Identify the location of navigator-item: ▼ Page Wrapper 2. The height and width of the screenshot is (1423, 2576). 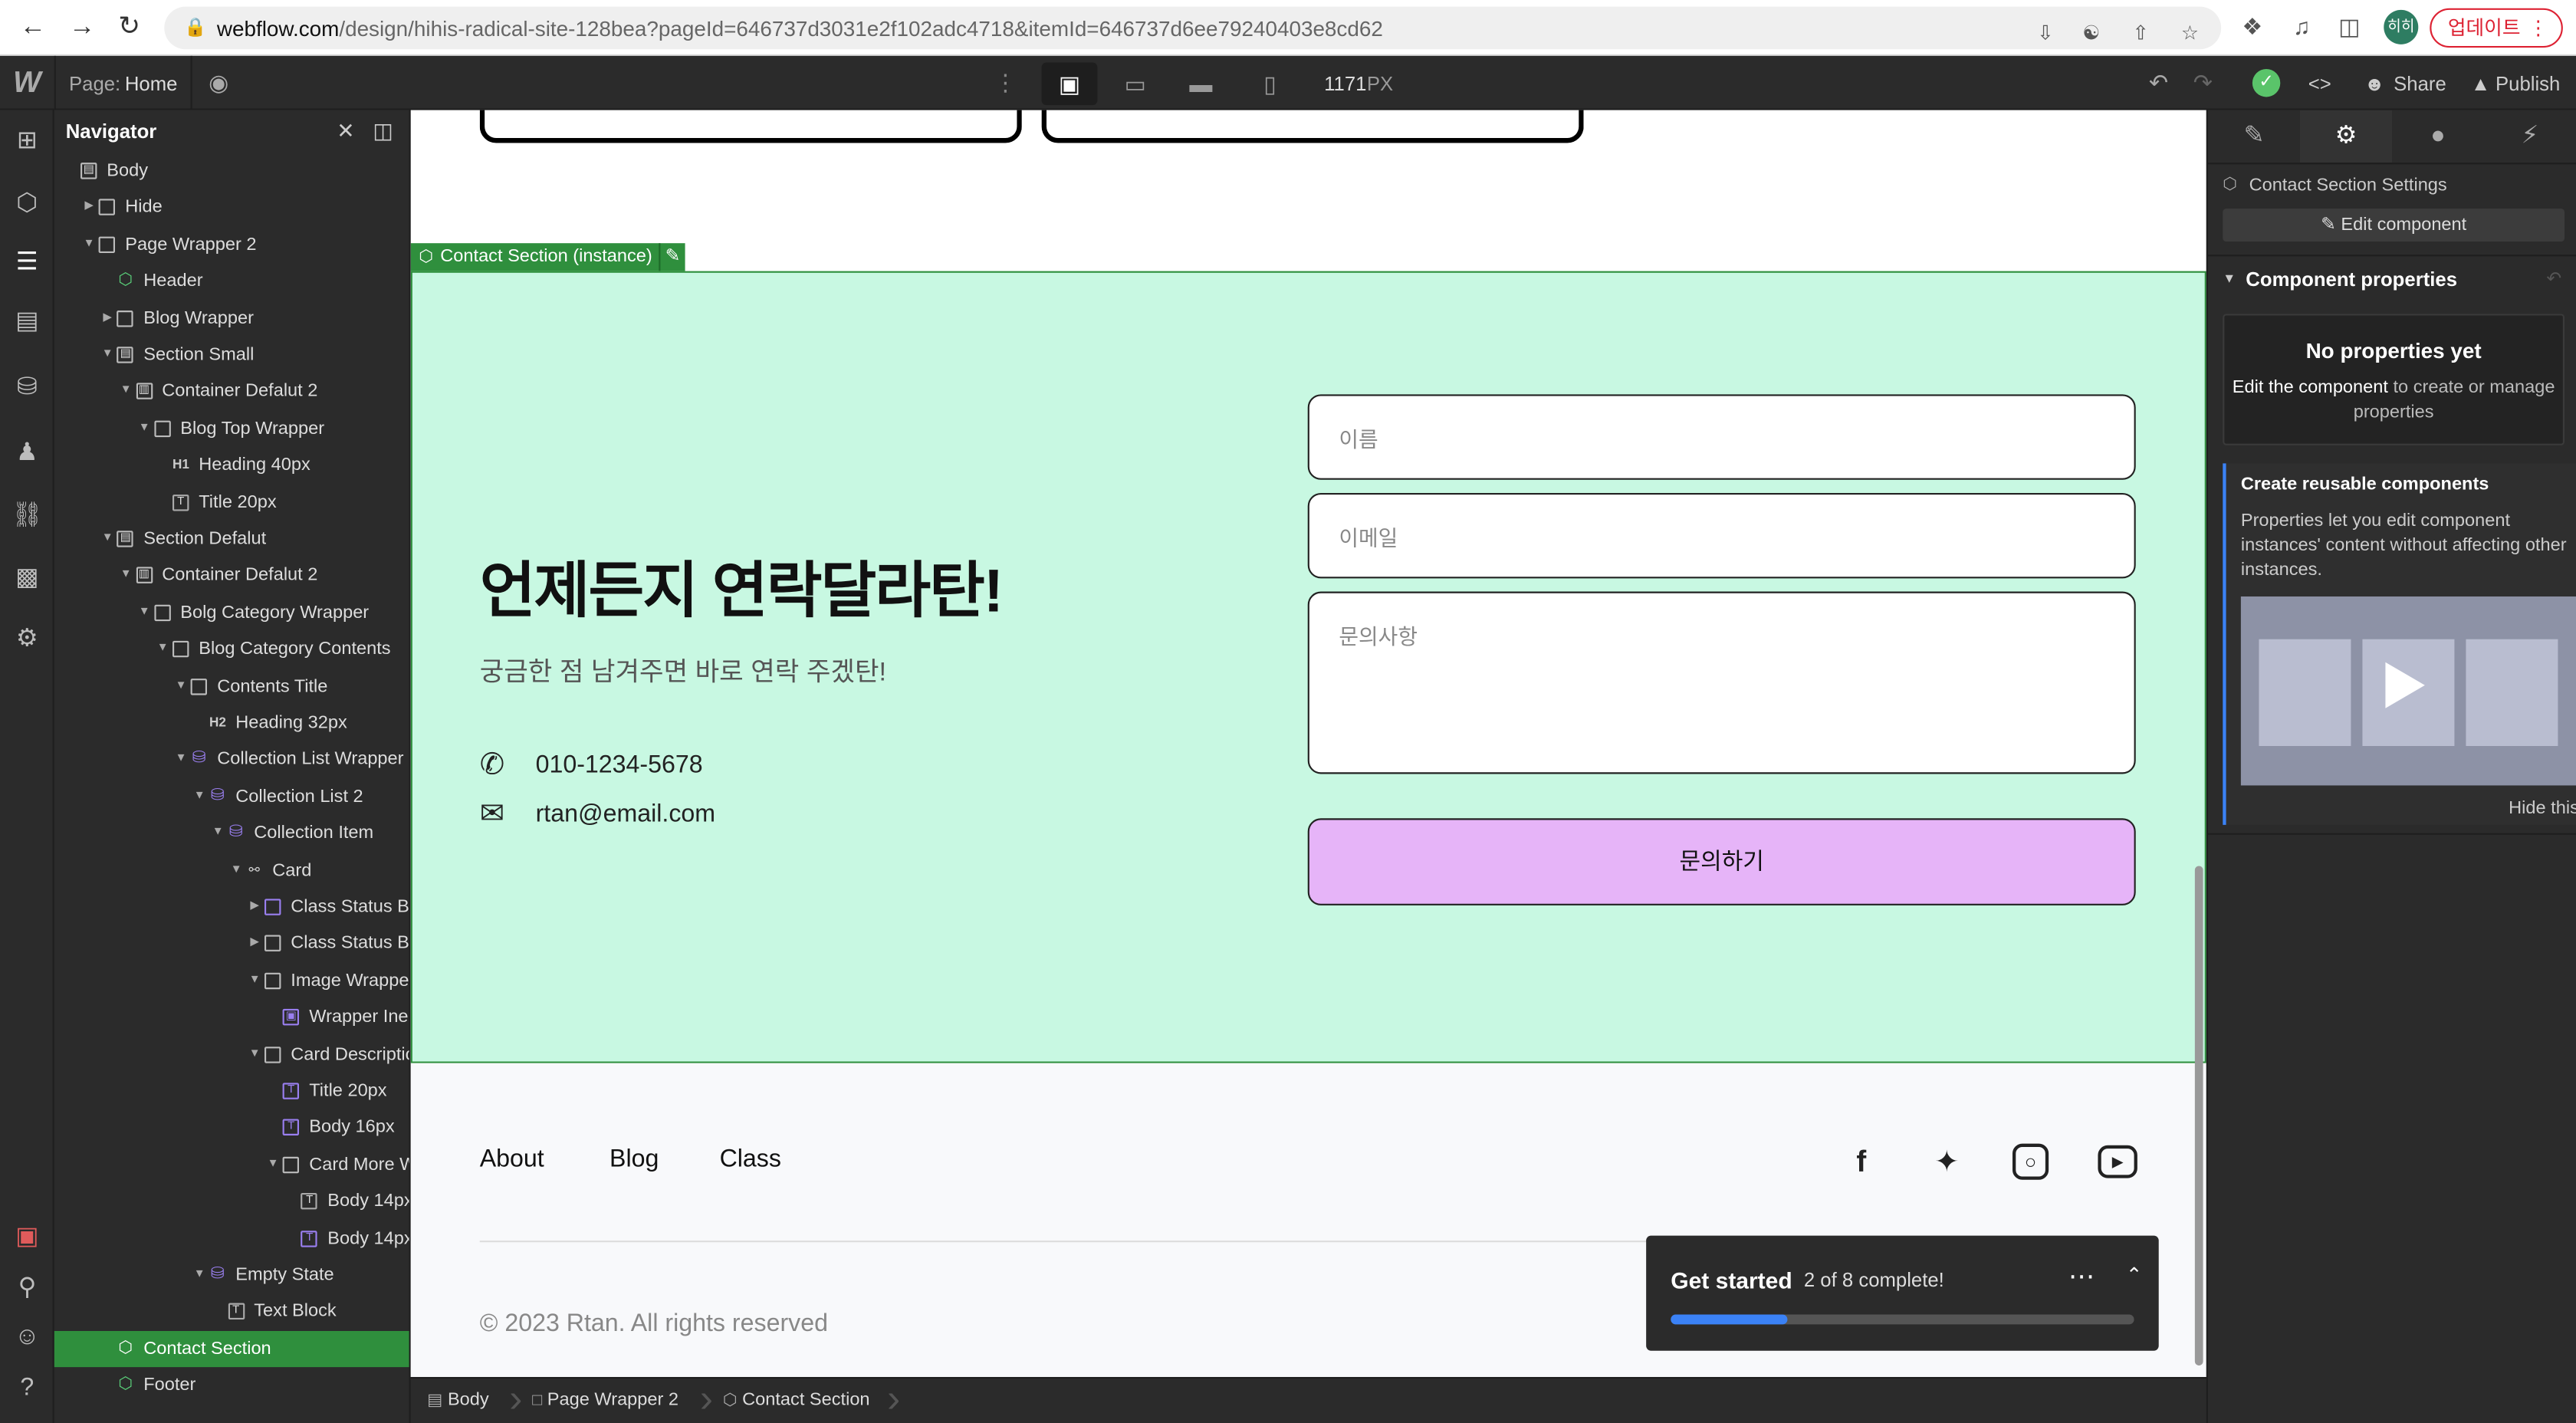
(232, 244).